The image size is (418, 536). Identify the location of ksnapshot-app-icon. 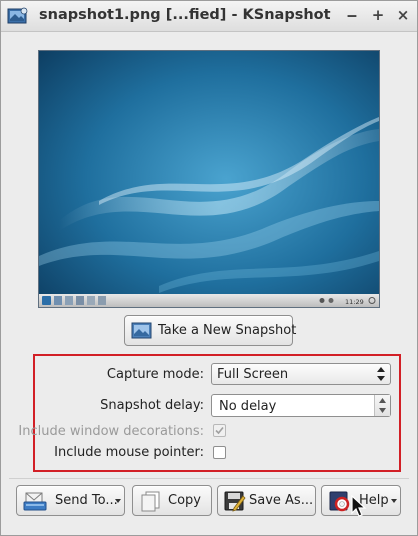
(17, 15).